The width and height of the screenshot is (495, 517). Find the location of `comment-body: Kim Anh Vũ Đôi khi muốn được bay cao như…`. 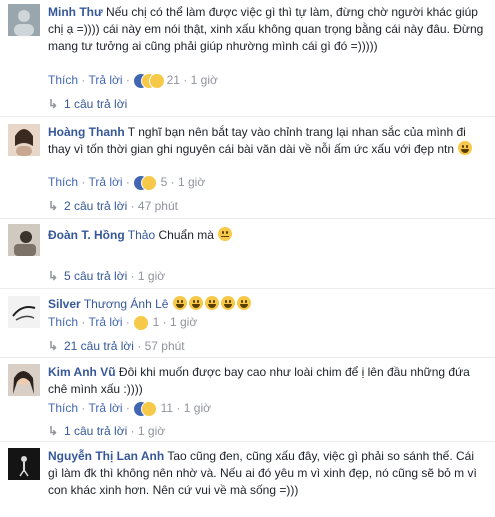

comment-body: Kim Anh Vũ Đôi khi muốn được bay cao như… is located at coordinates (267, 381).